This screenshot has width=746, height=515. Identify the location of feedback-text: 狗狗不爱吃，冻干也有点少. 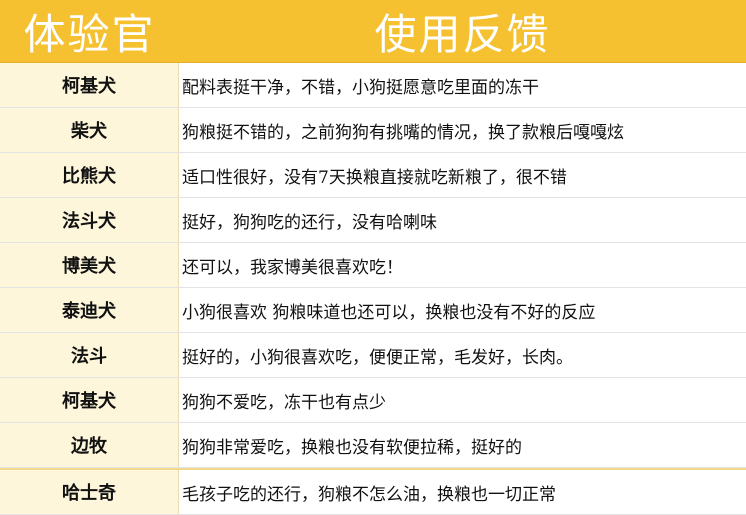
(284, 402).